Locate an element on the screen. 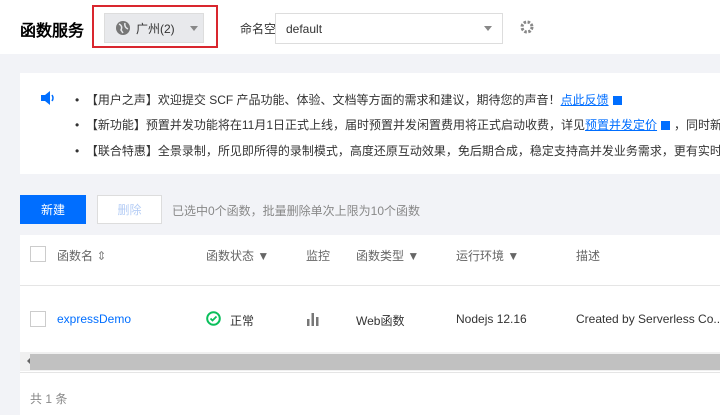  page-title: 函数服务 is located at coordinates (52, 31).